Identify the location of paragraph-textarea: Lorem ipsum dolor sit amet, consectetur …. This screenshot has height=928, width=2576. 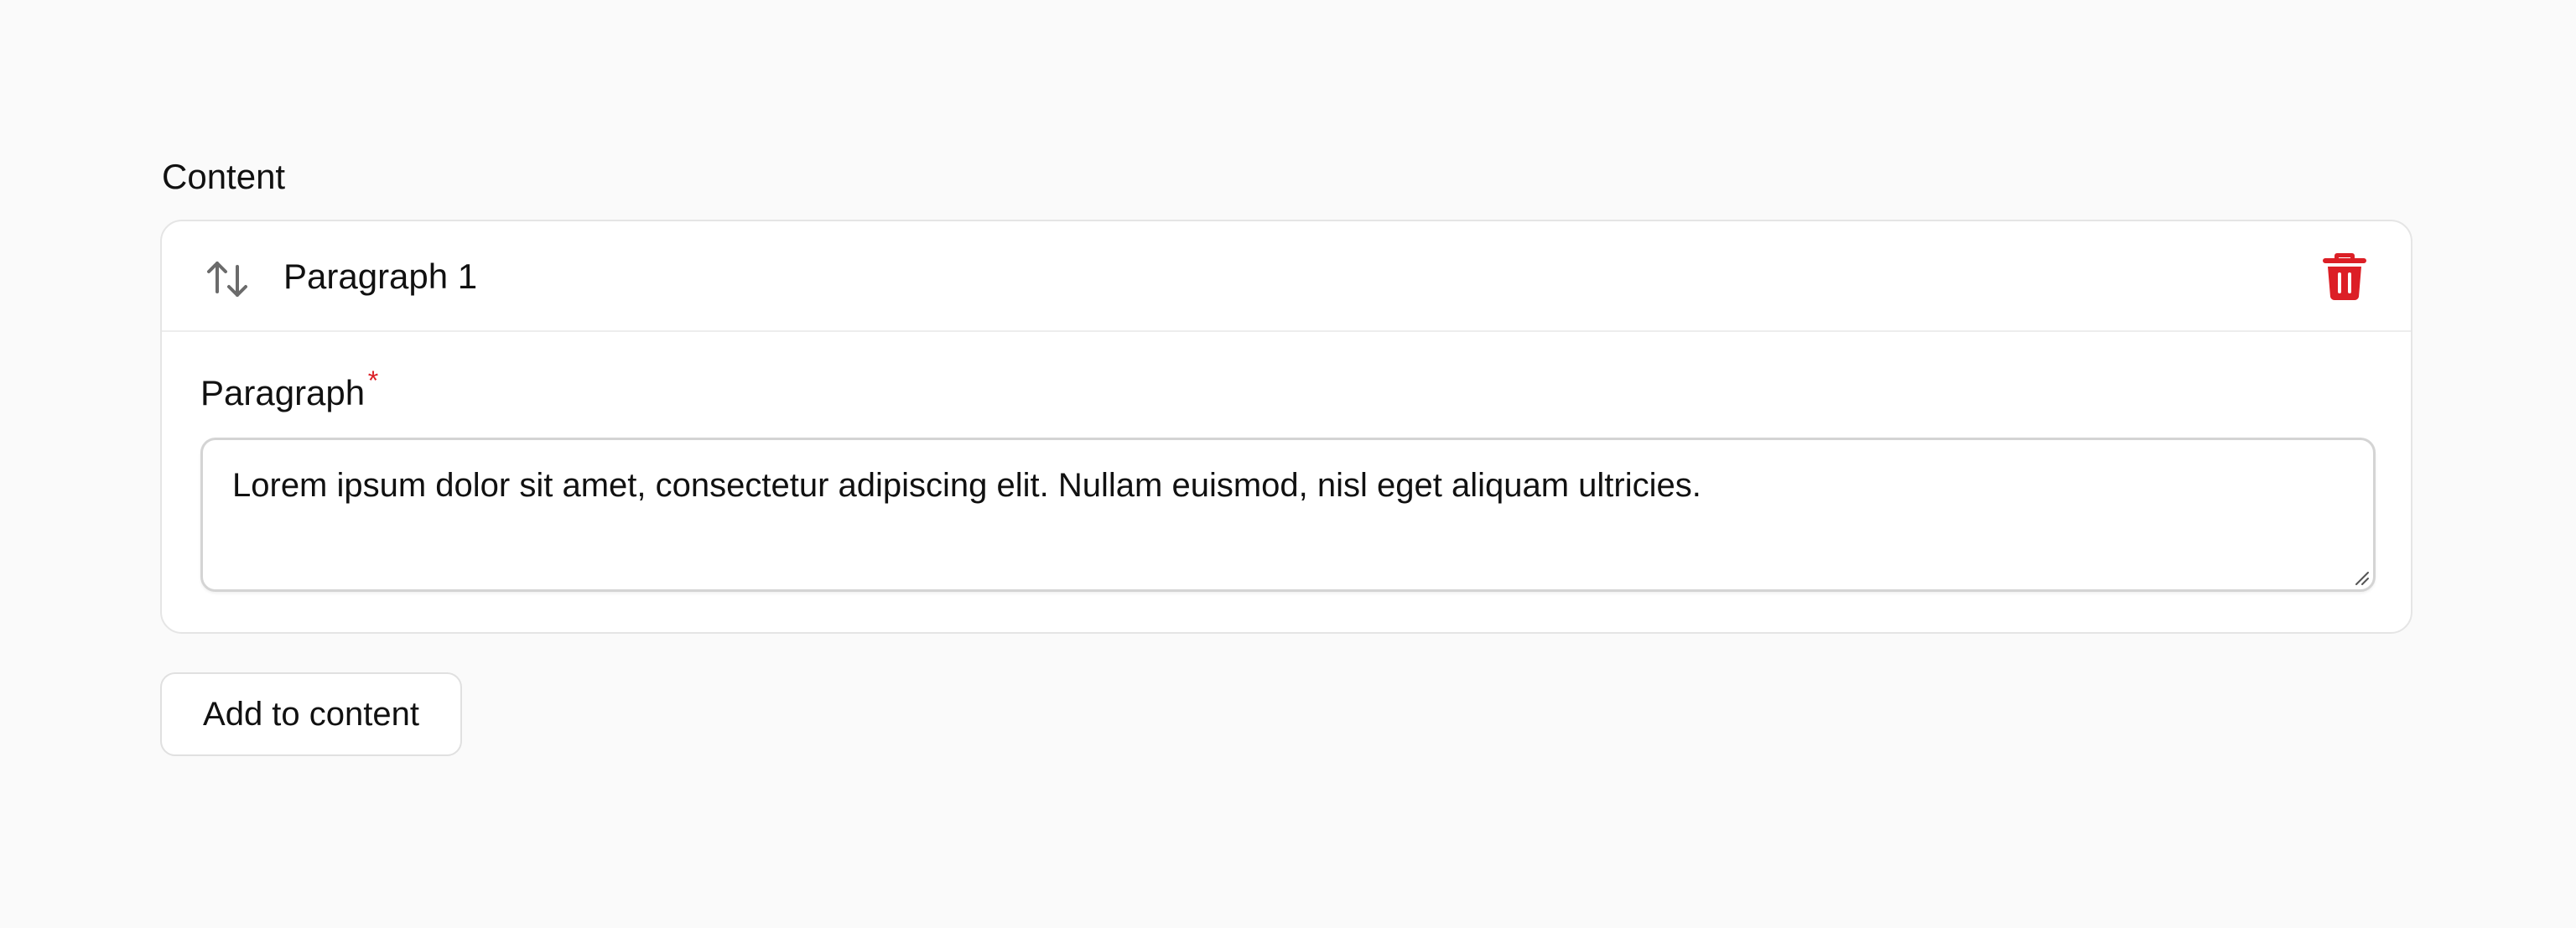
(1288, 515).